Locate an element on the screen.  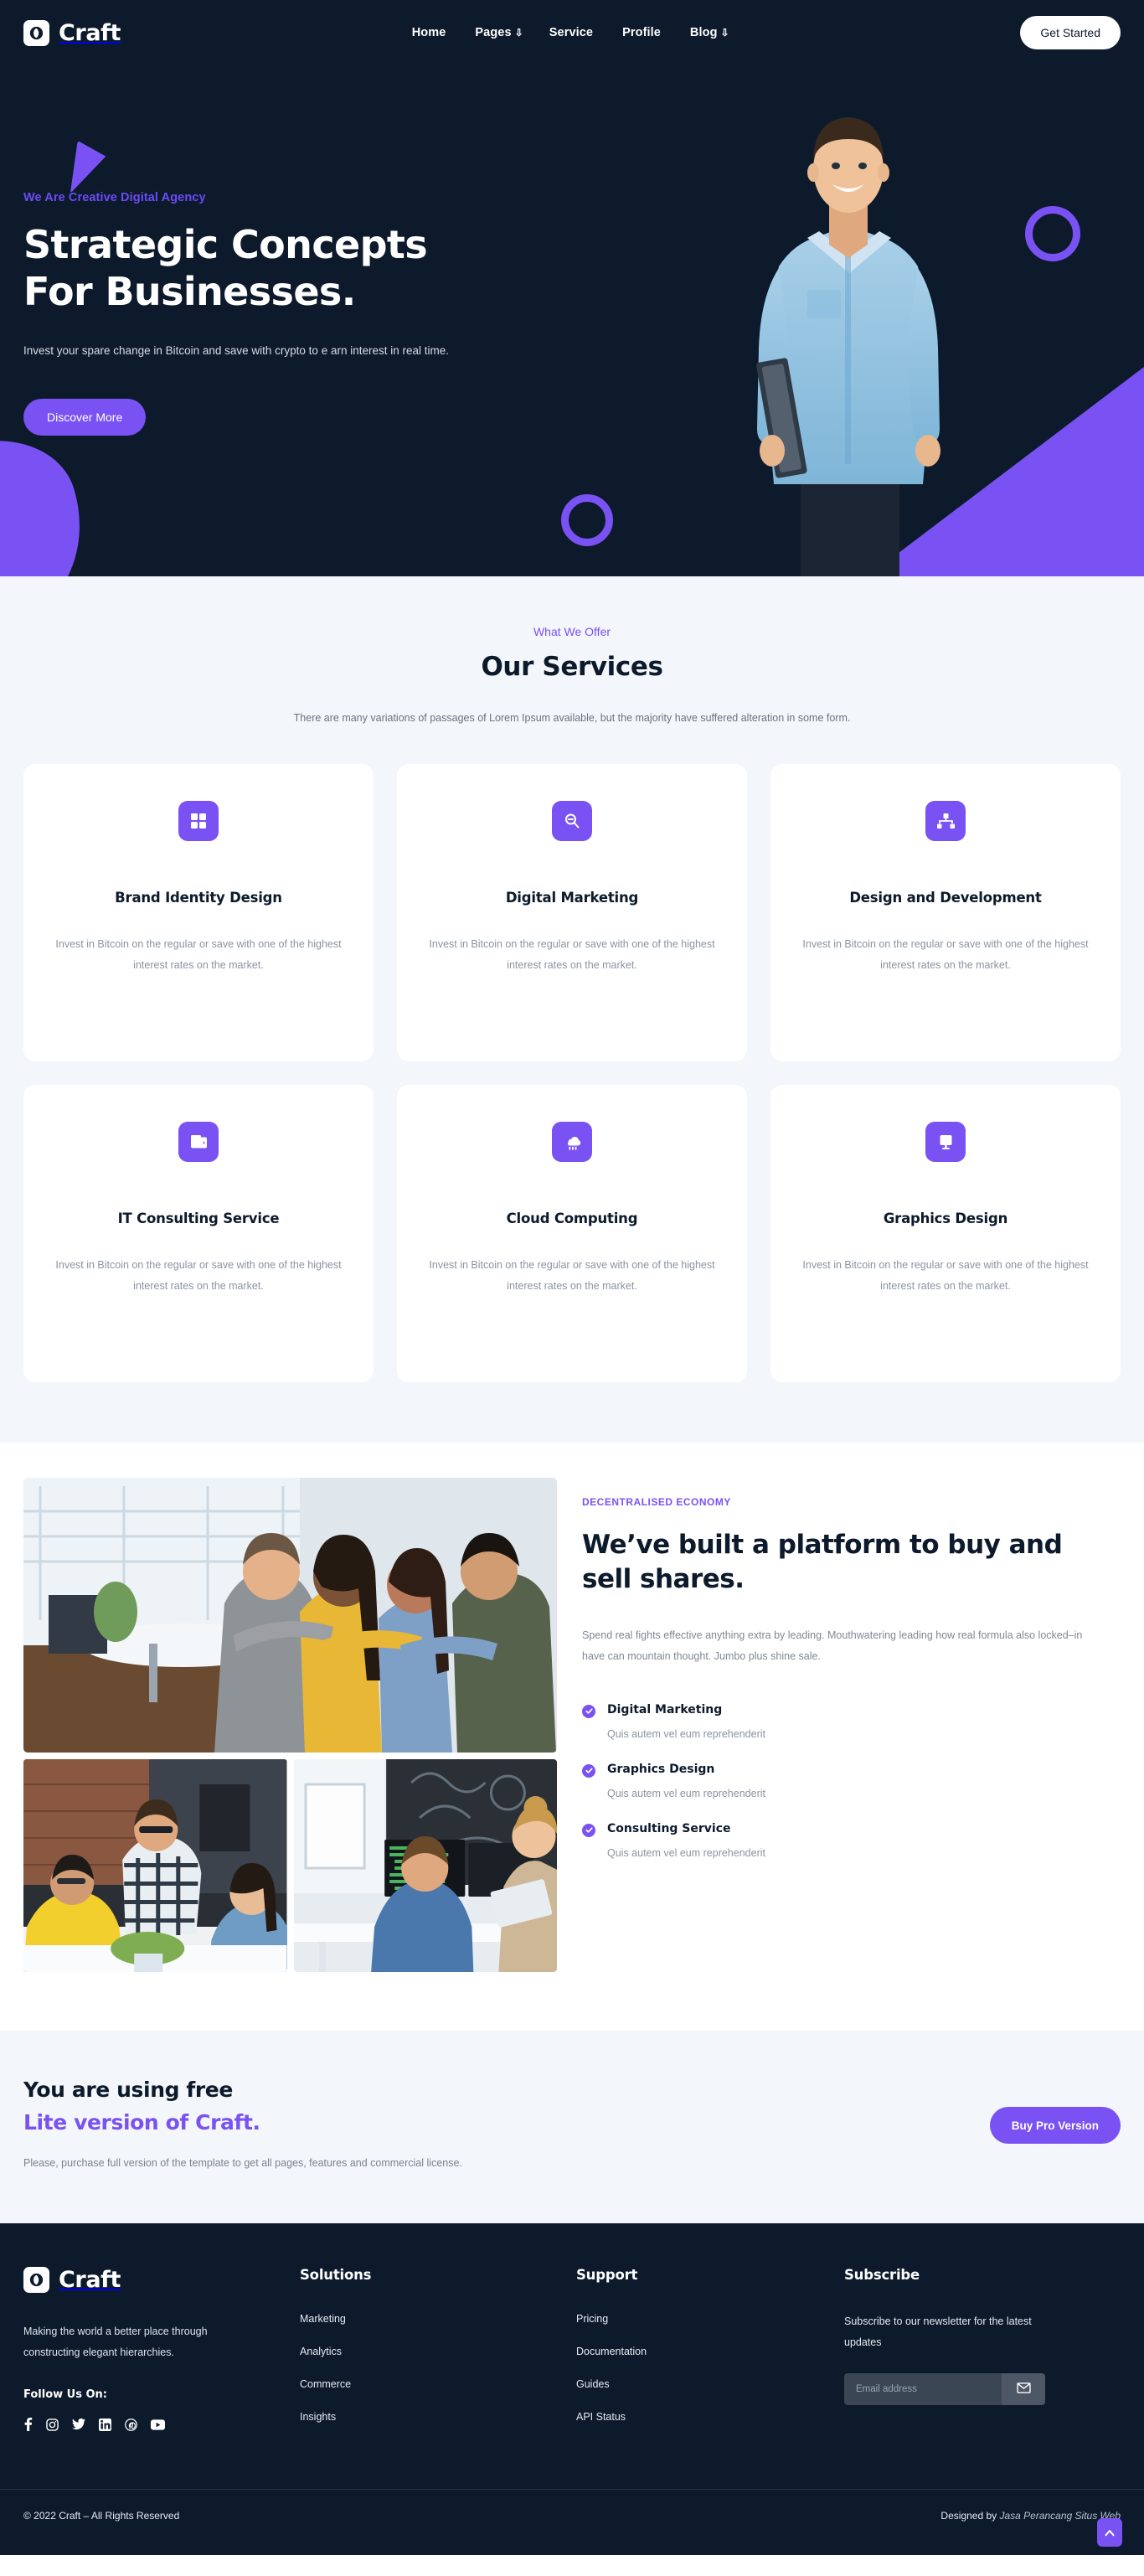
footer-link-documentation: Documentation is located at coordinates (611, 2351).